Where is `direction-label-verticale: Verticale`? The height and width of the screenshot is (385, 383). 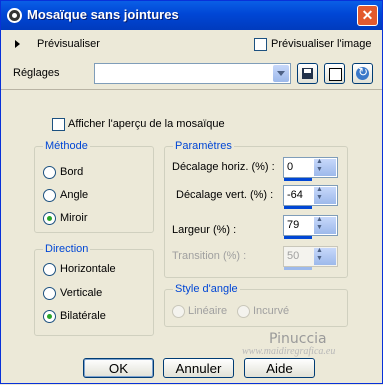
direction-label-verticale: Verticale is located at coordinates (81, 293).